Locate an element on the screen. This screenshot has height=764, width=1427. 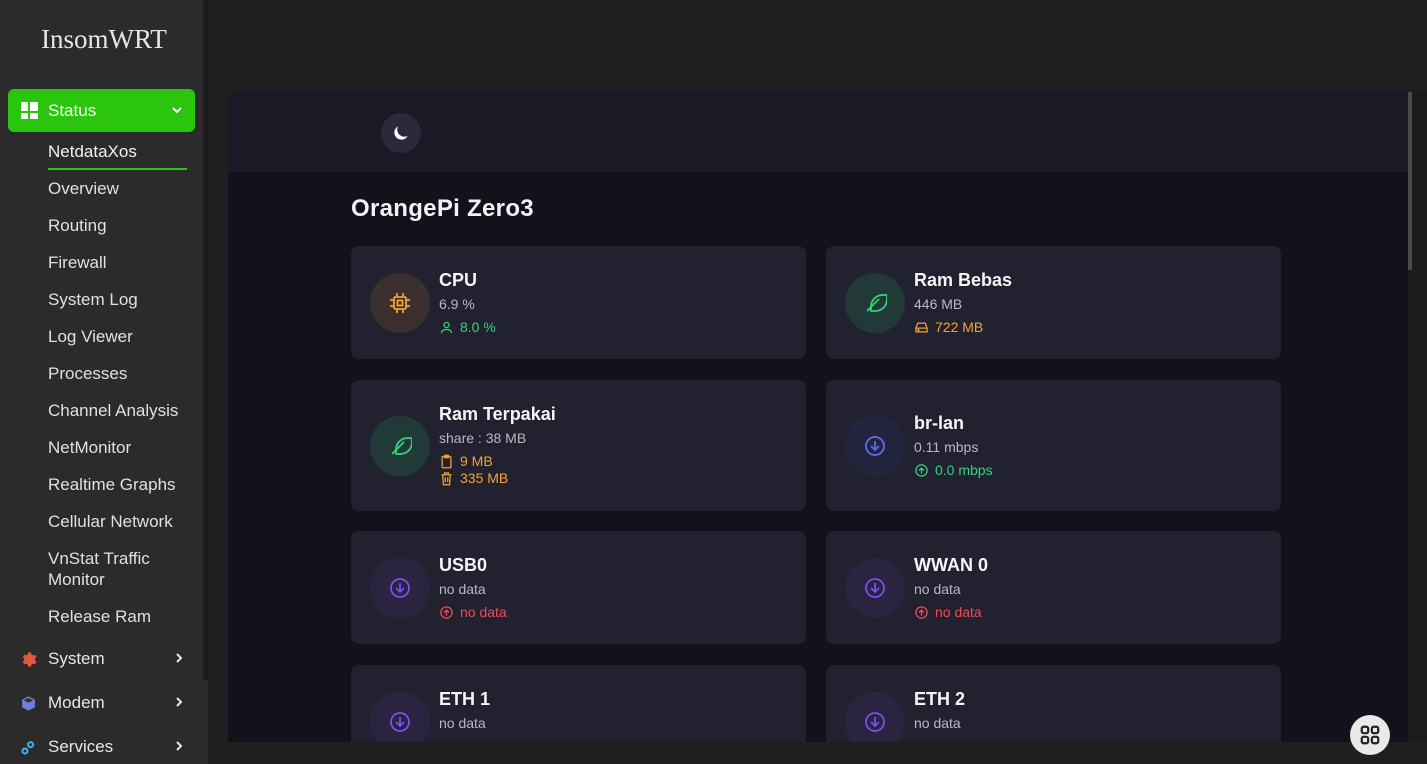
sidebar-subitem-processes: Processes is located at coordinates (87, 373).